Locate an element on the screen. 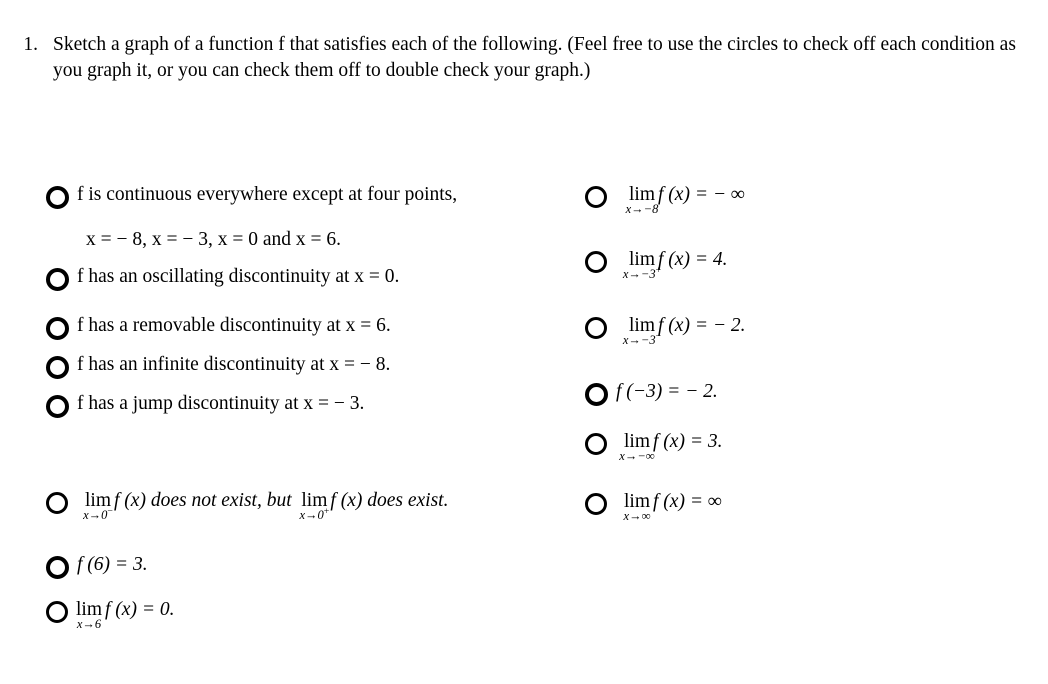 The height and width of the screenshot is (684, 1048). limit-expression: f (x) does not exist, but is located at coordinates (203, 500).